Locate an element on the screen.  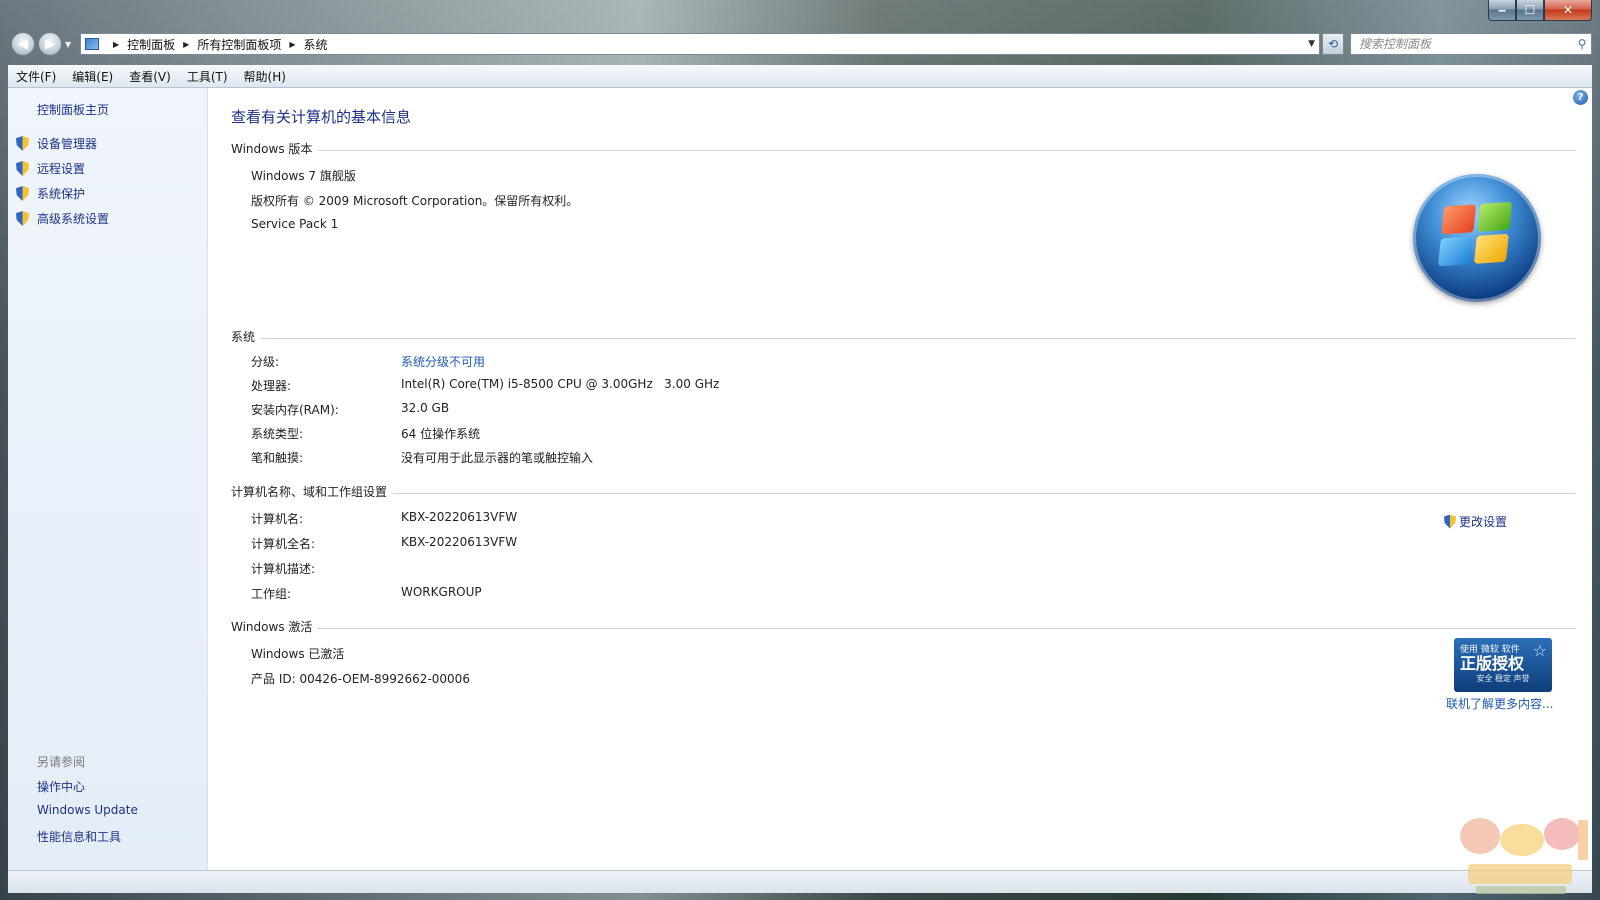
processor-label: 处理器: is located at coordinates (271, 386).